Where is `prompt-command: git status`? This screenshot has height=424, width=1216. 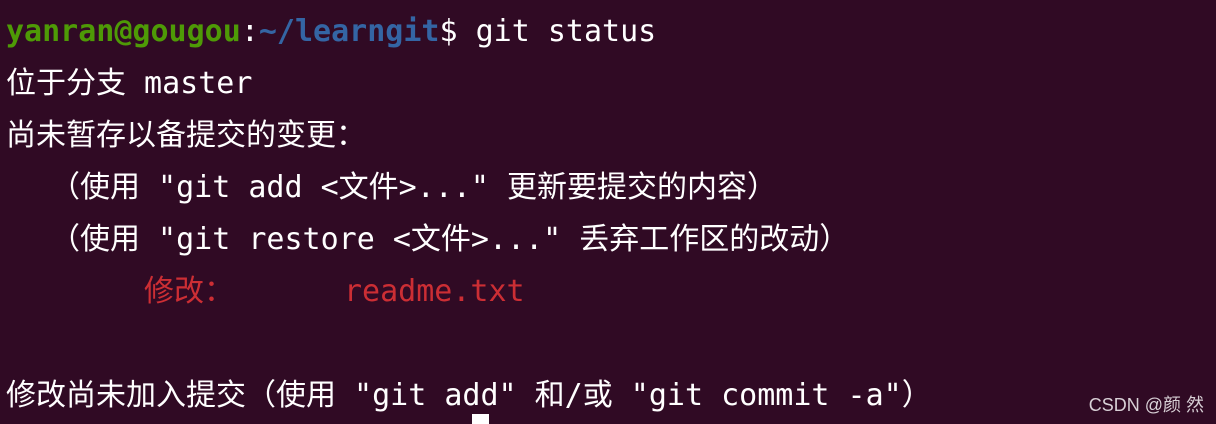
prompt-command: git status is located at coordinates (557, 31).